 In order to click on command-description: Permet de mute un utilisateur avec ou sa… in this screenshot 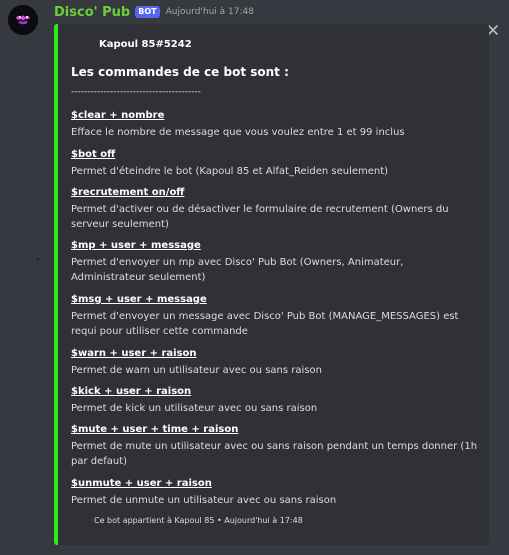, I will do `click(274, 454)`.